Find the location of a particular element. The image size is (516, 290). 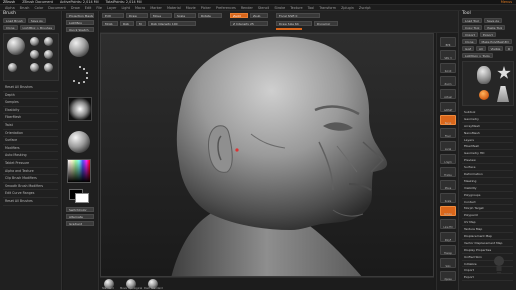

alpha-slot-icon is located at coordinates (80, 109).